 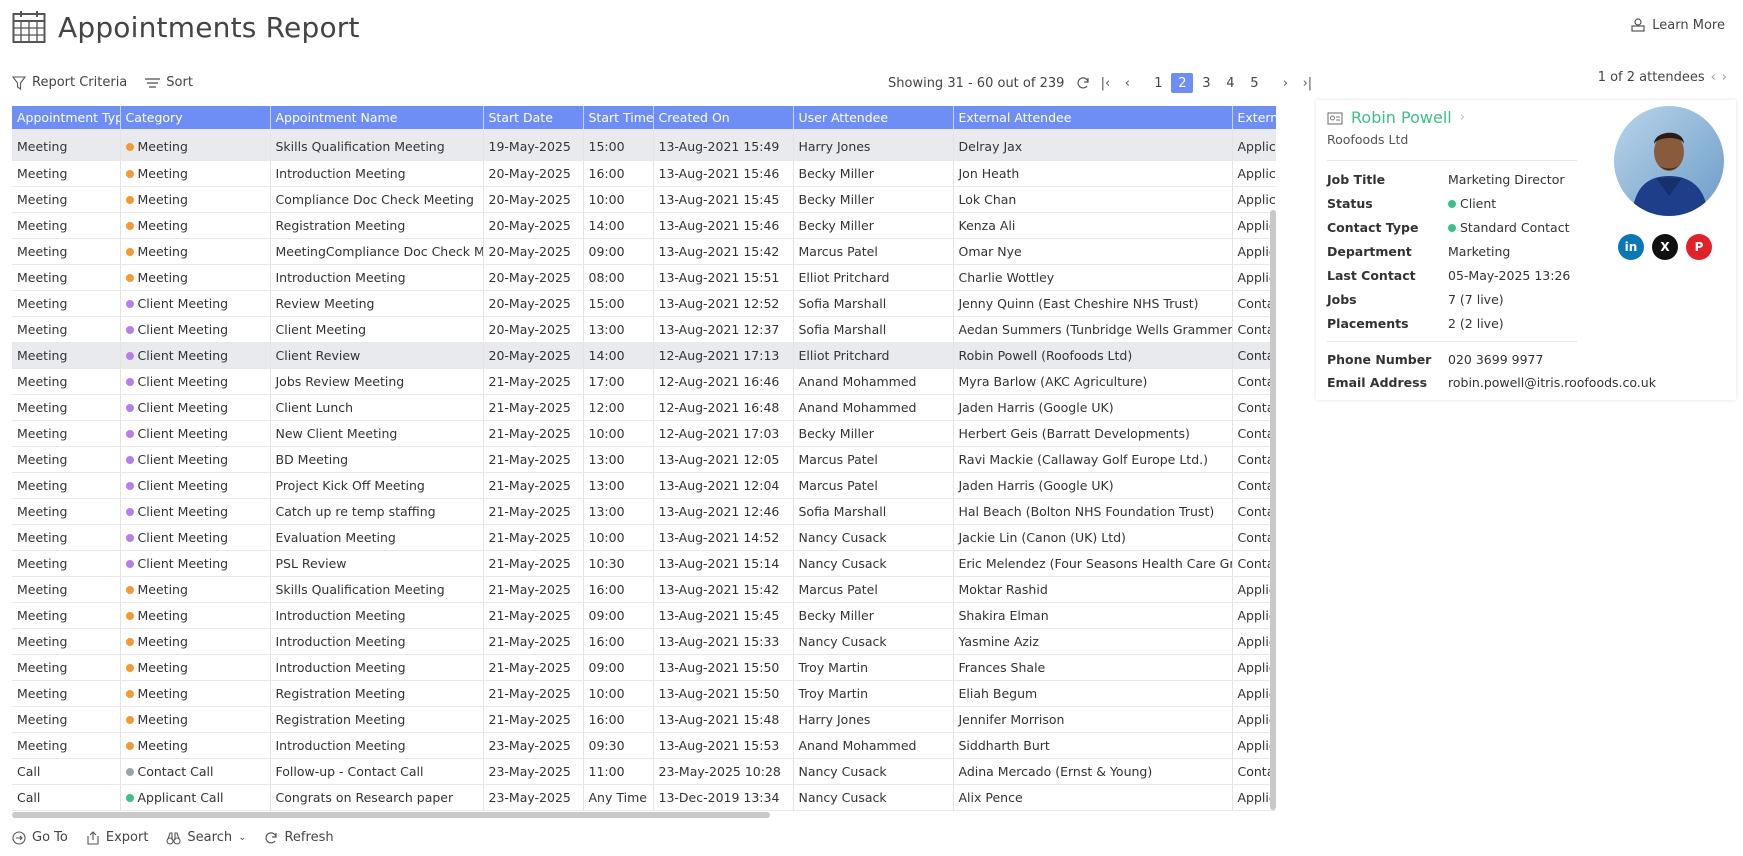 What do you see at coordinates (1368, 323) in the screenshot?
I see `field-label: Placements` at bounding box center [1368, 323].